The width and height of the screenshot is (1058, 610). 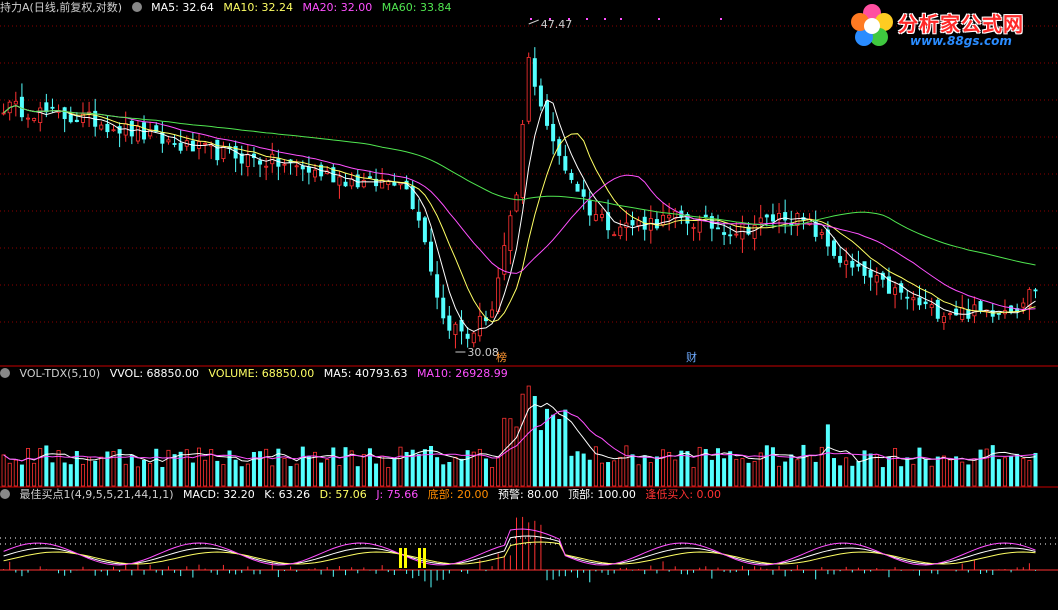 What do you see at coordinates (5, 494) in the screenshot?
I see `indicator-settings-icon` at bounding box center [5, 494].